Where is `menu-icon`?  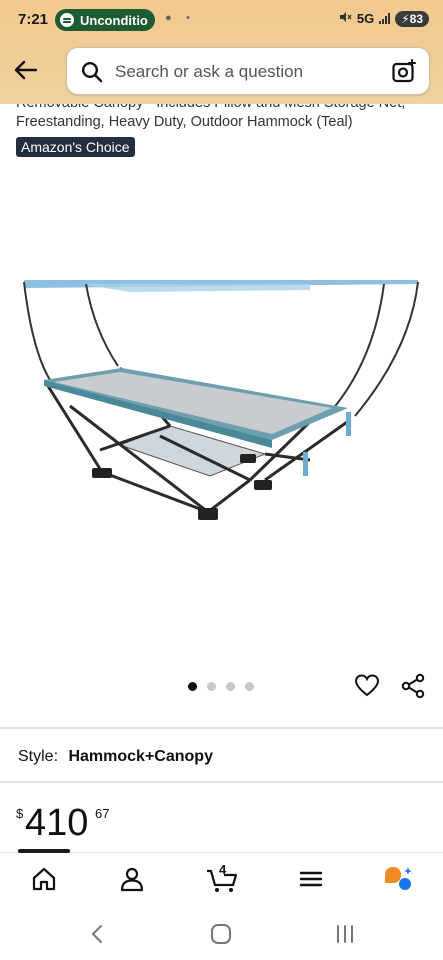 menu-icon is located at coordinates (311, 879).